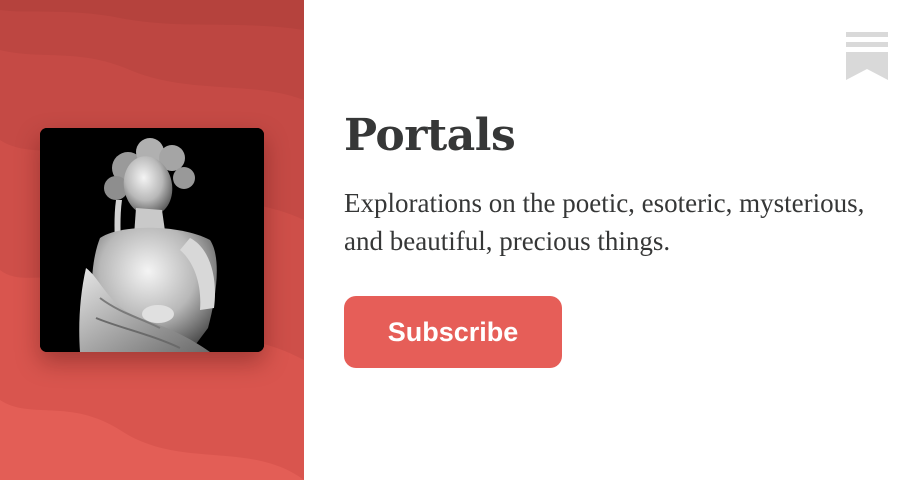 The height and width of the screenshot is (480, 920). I want to click on statue-image, so click(152, 240).